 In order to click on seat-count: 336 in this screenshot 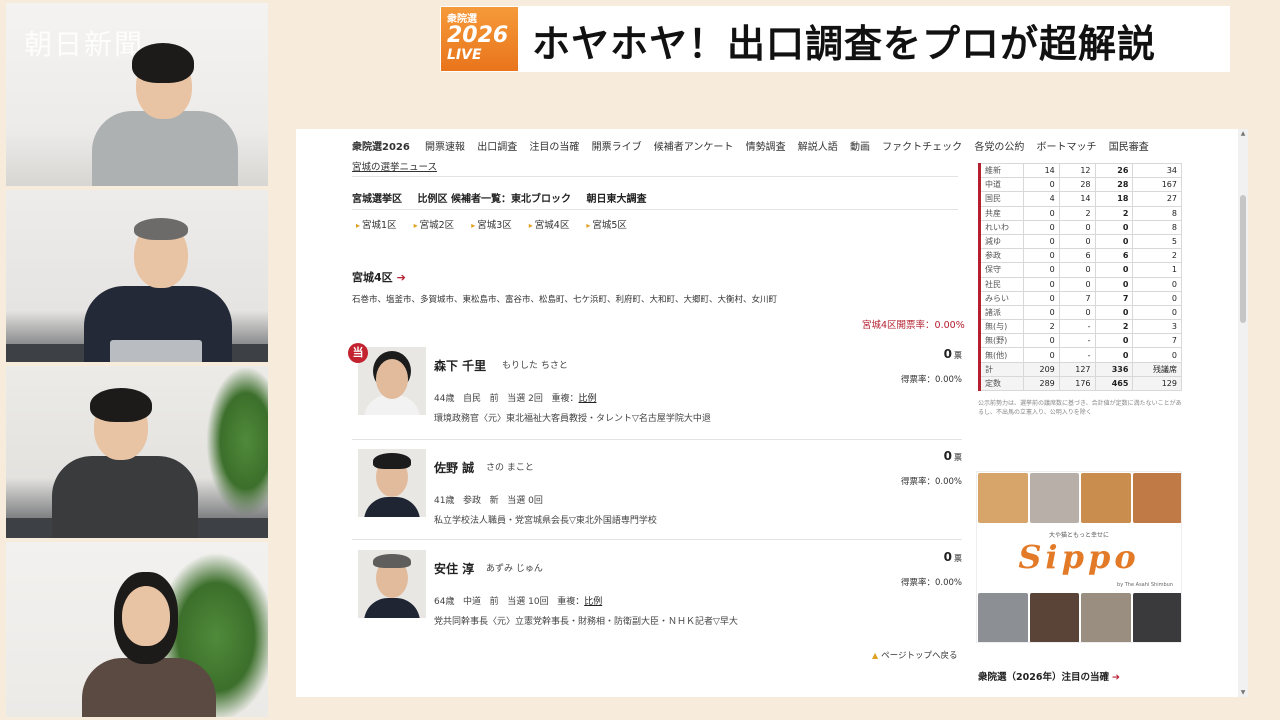, I will do `click(1114, 369)`.